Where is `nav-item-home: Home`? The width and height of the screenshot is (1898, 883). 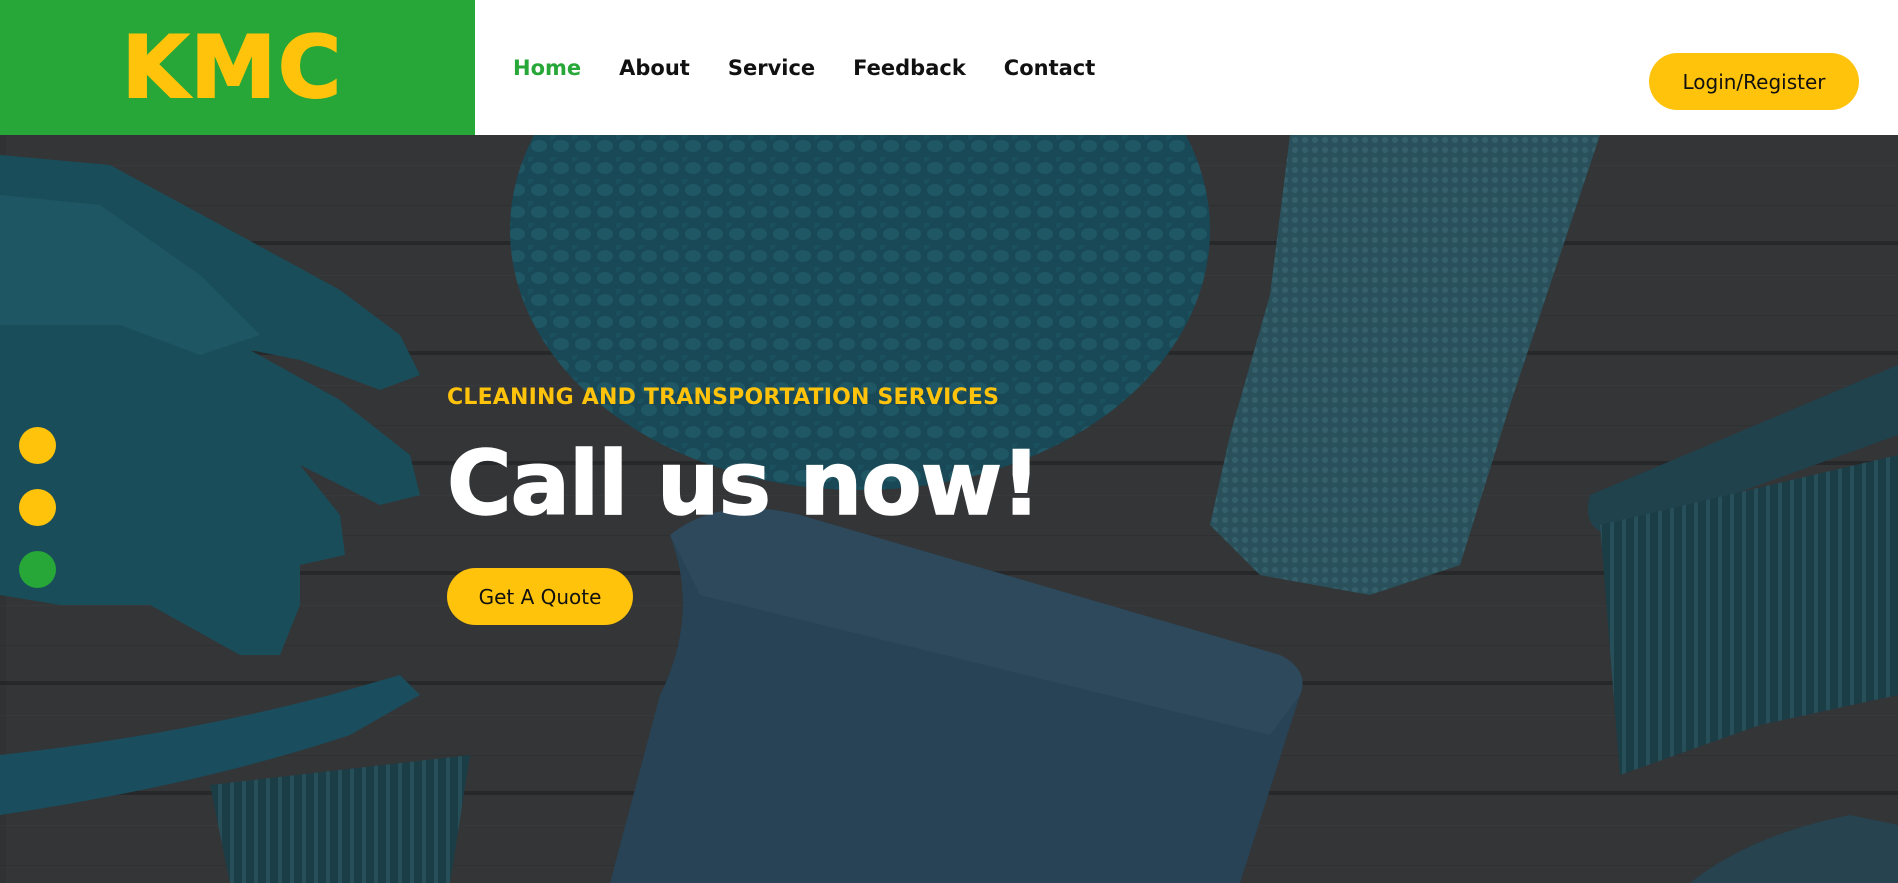
nav-item-home: Home is located at coordinates (547, 68).